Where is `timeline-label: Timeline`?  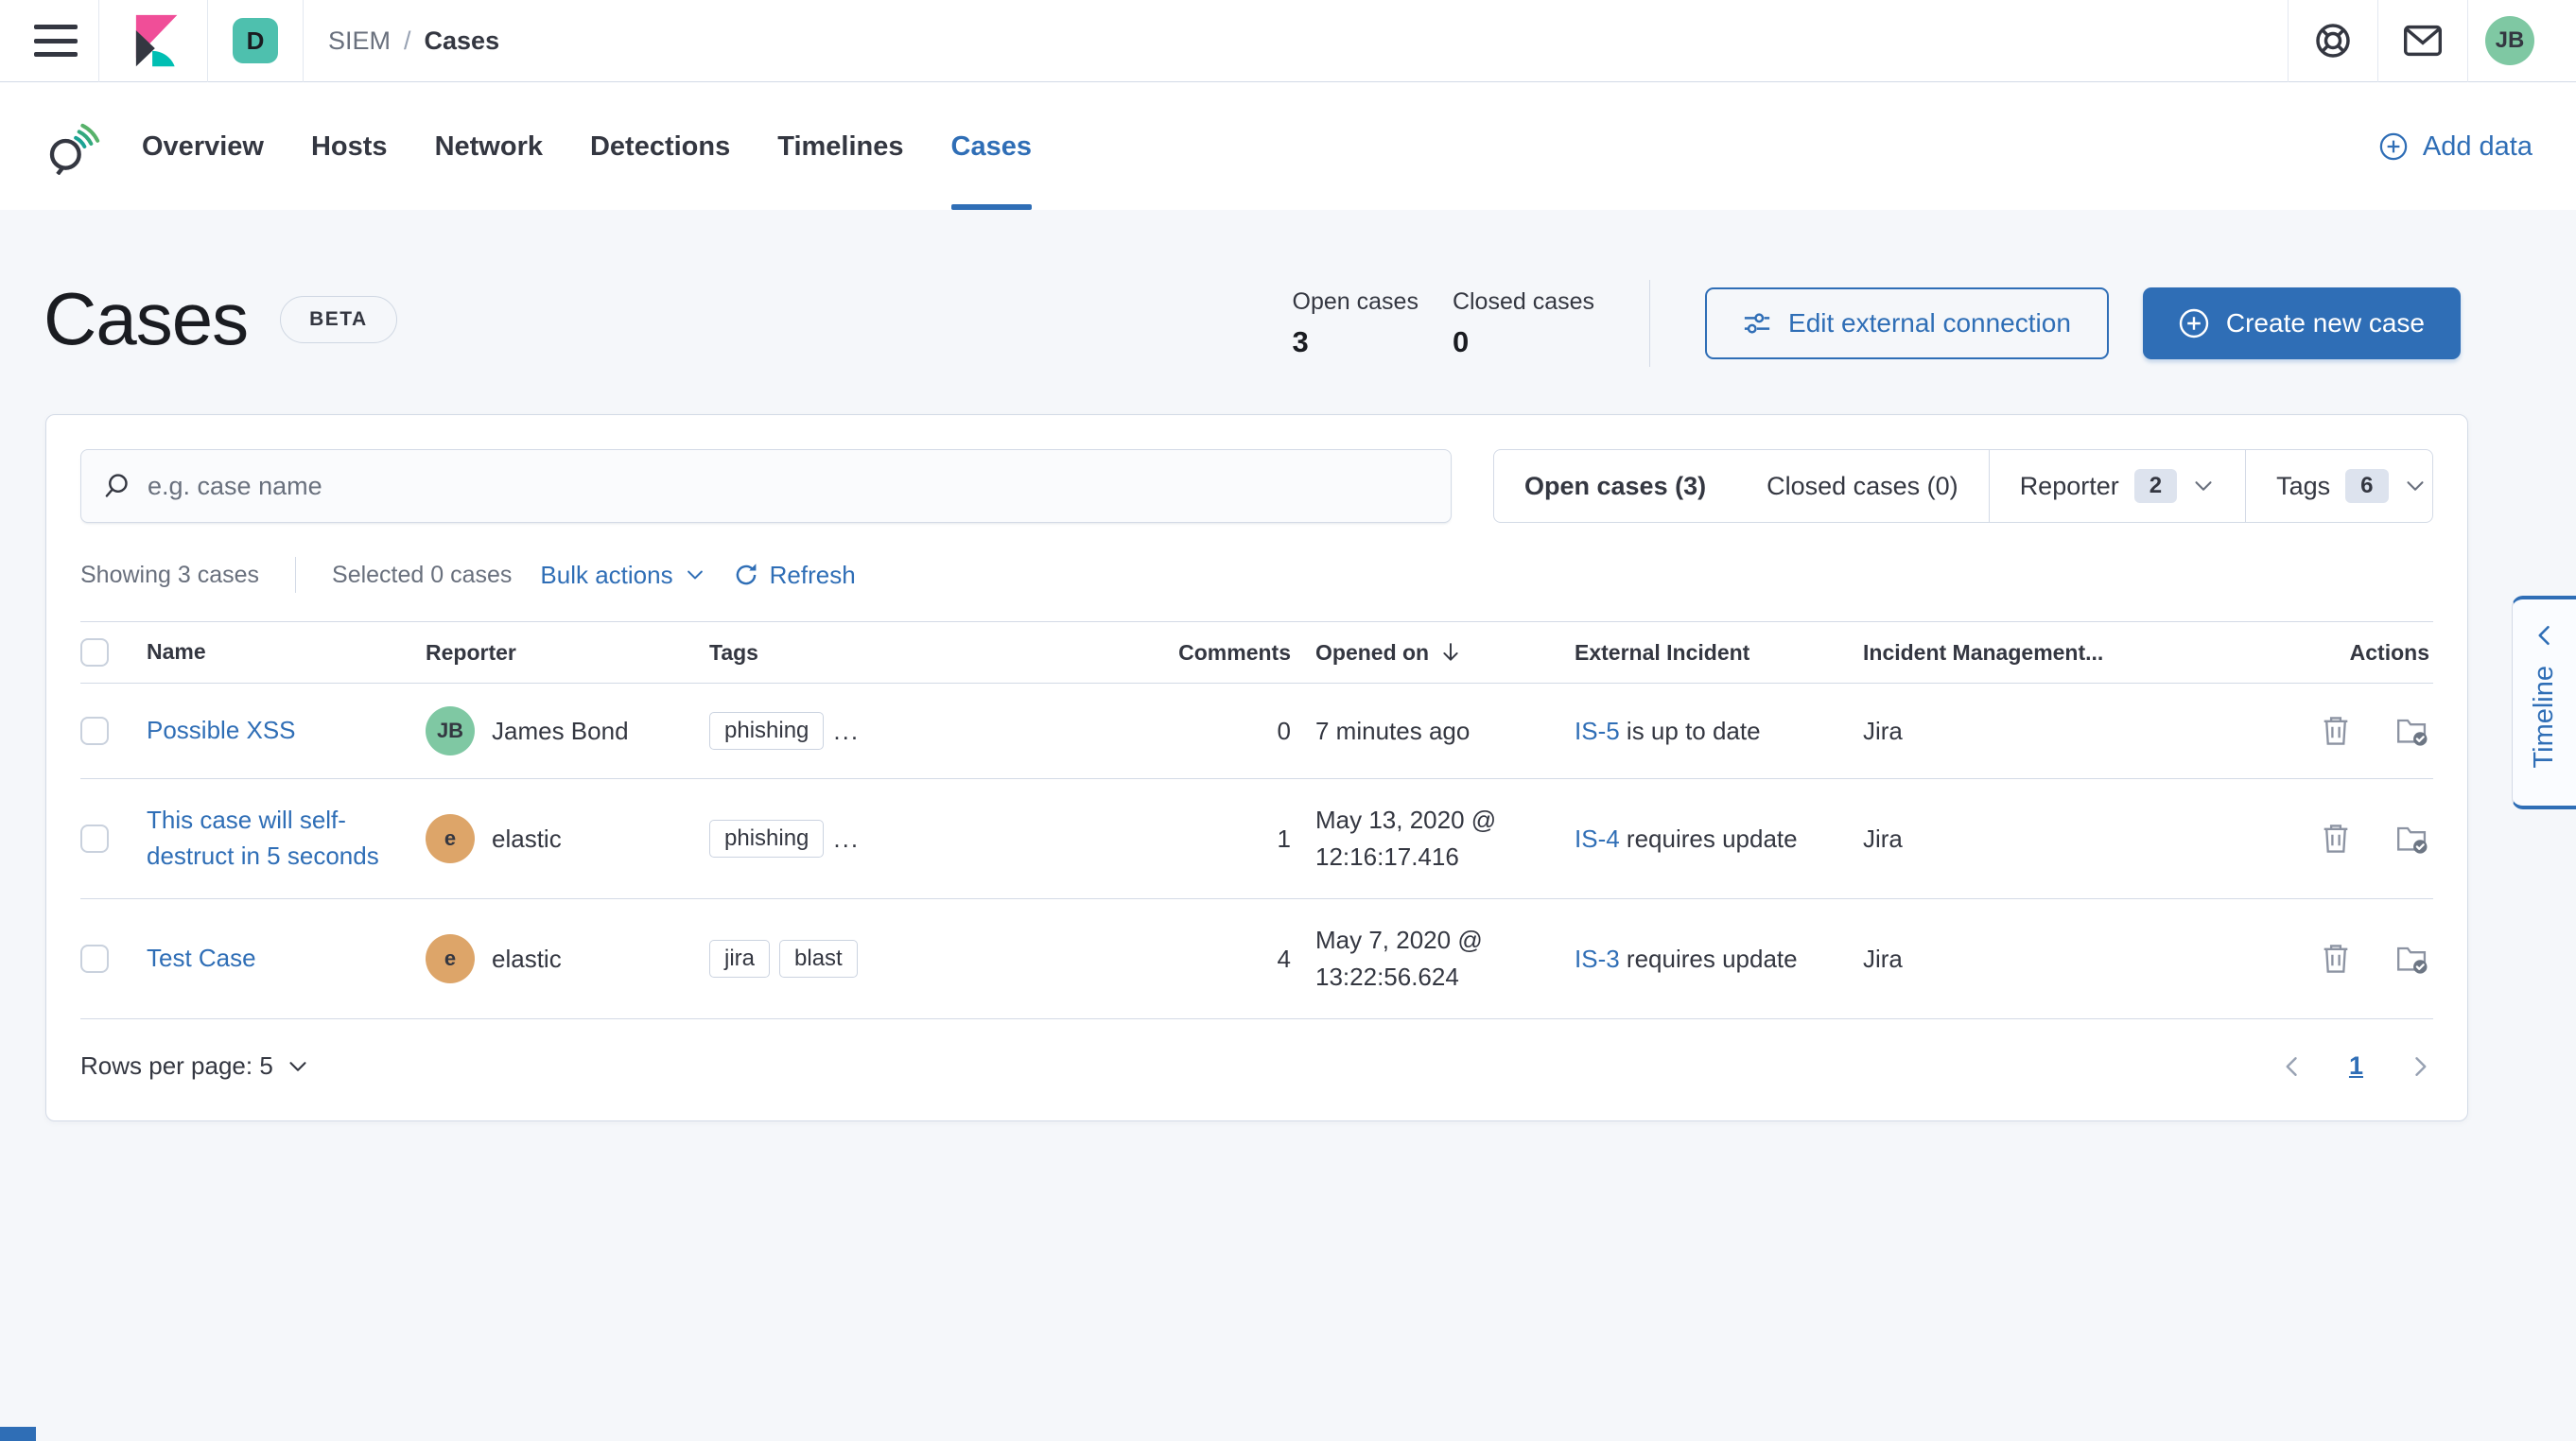 timeline-label: Timeline is located at coordinates (2544, 717).